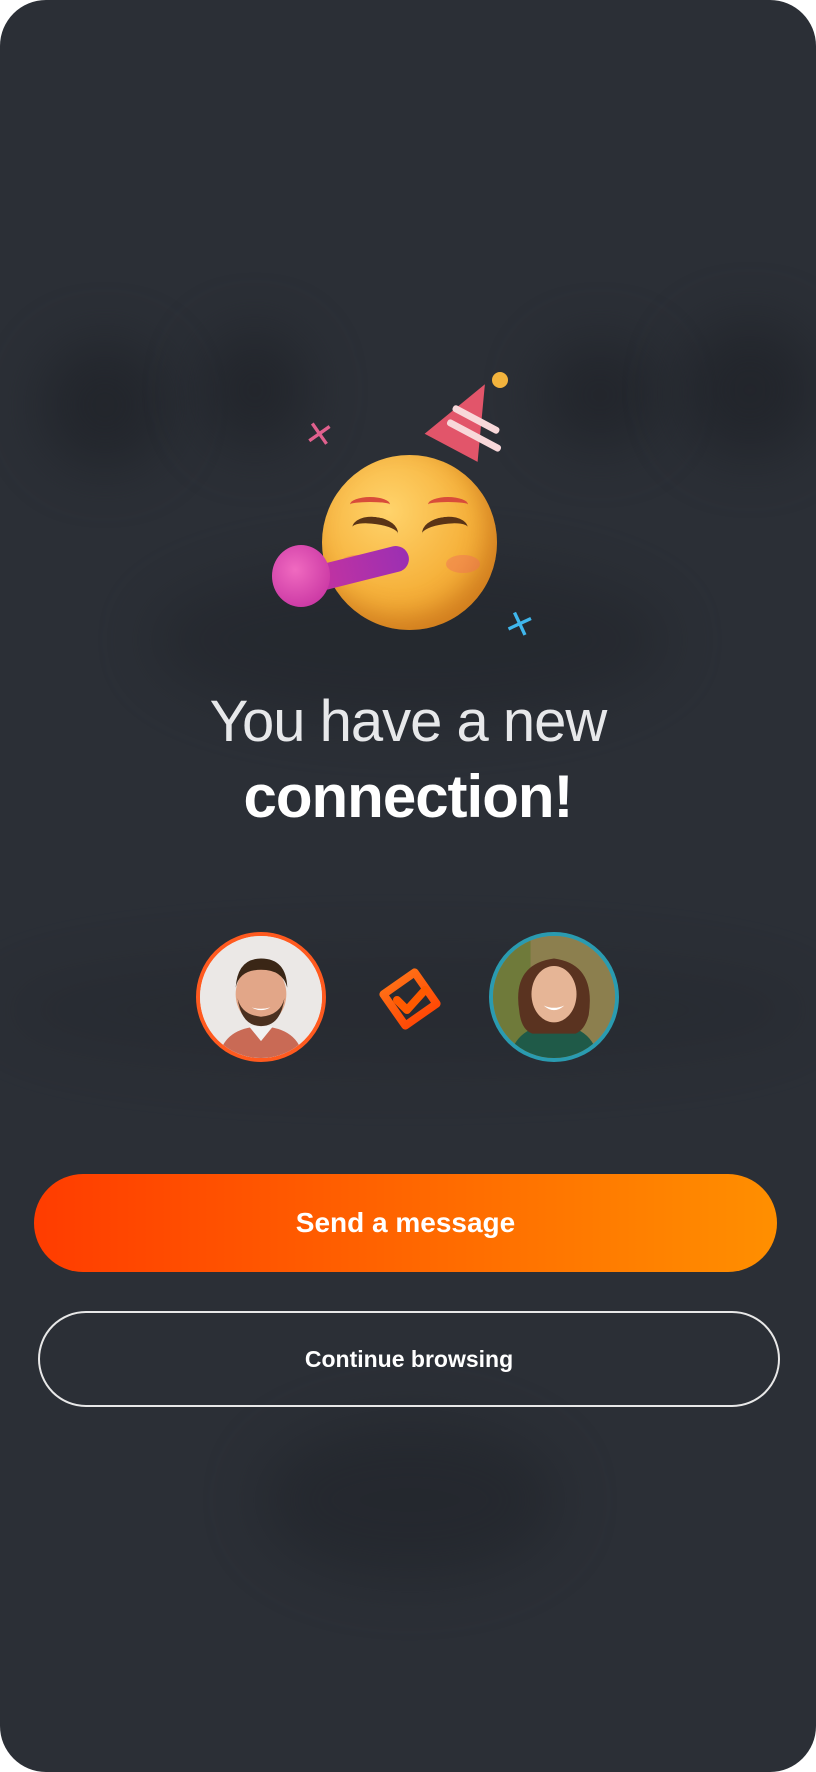 This screenshot has width=816, height=1772. I want to click on sparkle-pink-icon: ✕, so click(319, 435).